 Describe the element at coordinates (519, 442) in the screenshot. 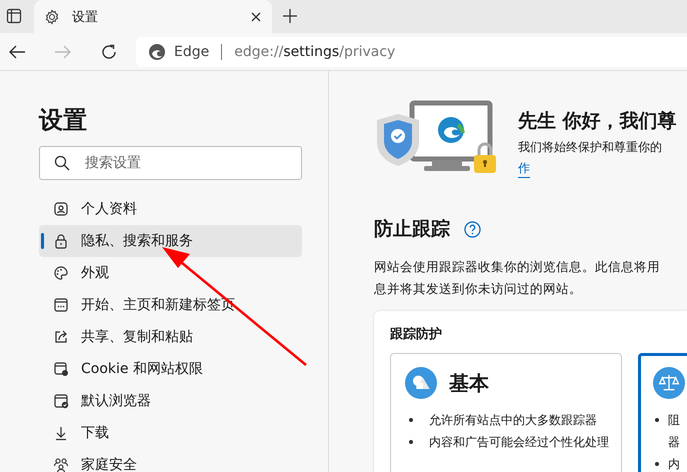

I see `bullet-text: 内容和广告可能会经过个性化处理` at that location.